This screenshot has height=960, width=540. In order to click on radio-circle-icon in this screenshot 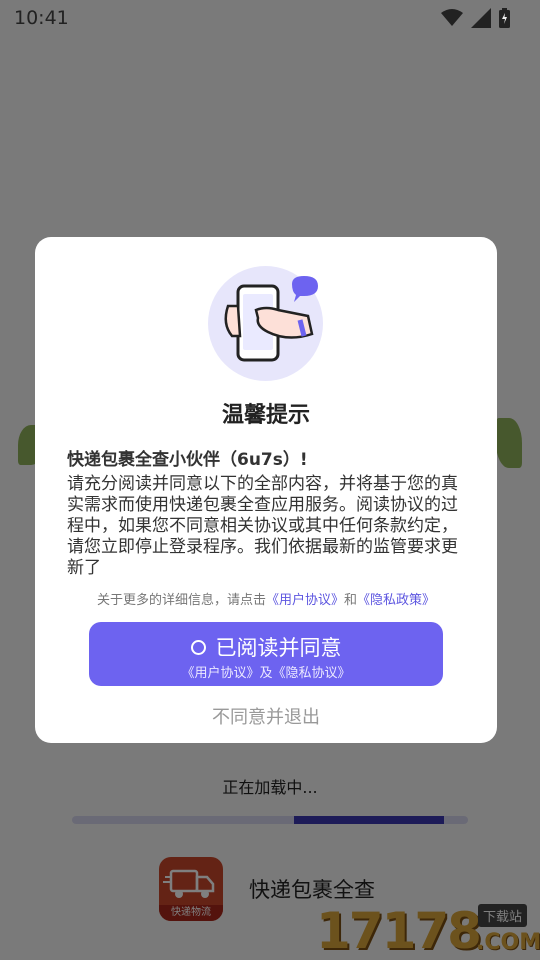, I will do `click(198, 647)`.